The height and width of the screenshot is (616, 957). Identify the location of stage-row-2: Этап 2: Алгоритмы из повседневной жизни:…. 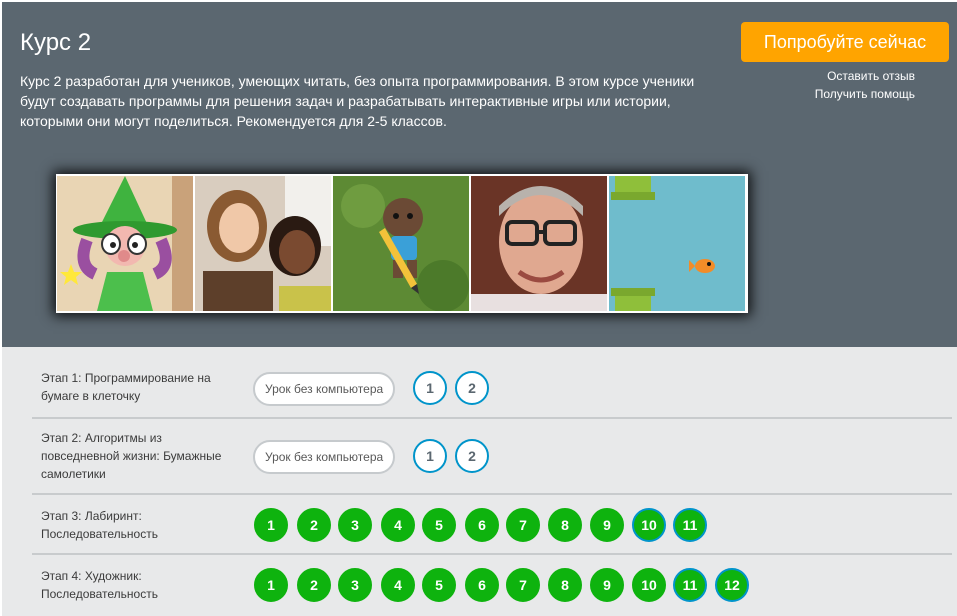
(492, 457).